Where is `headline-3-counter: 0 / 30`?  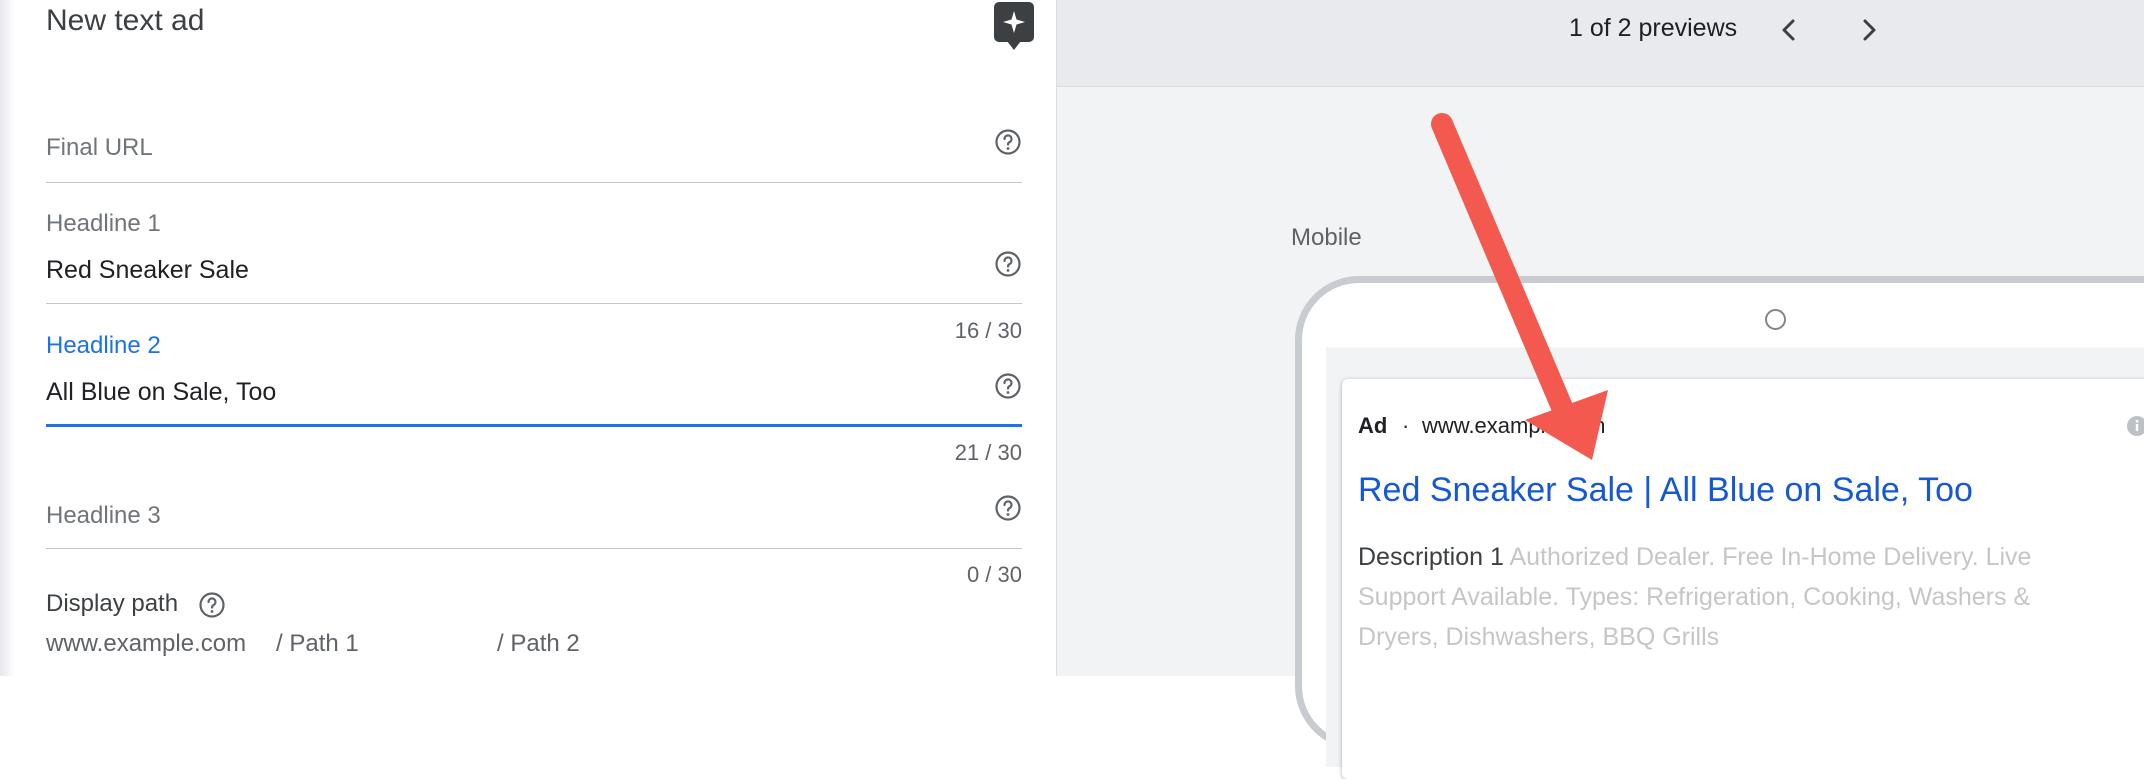
headline-3-counter: 0 / 30 is located at coordinates (994, 574).